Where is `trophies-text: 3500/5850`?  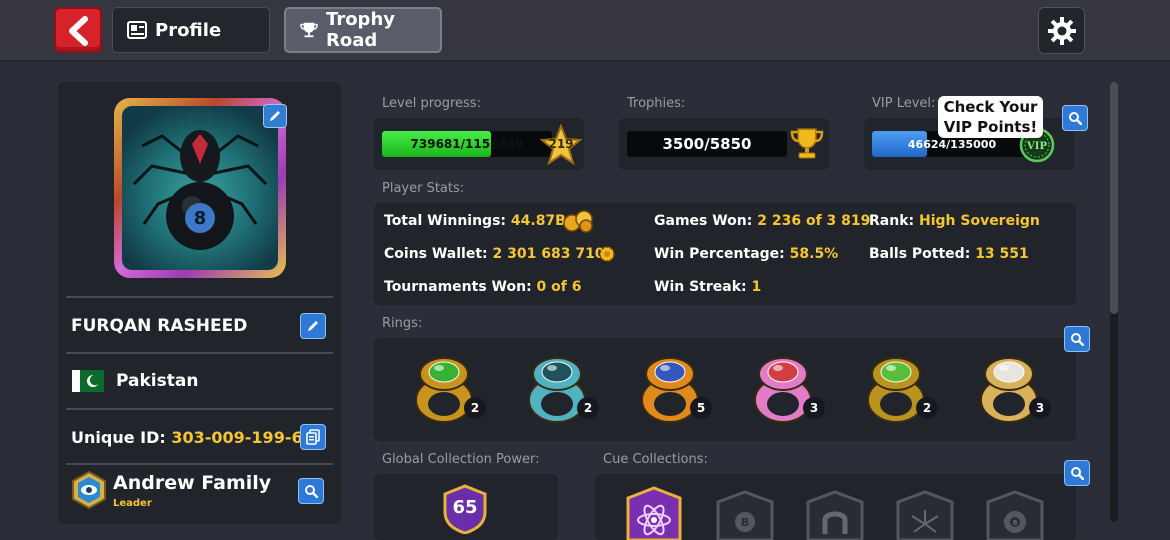 trophies-text: 3500/5850 is located at coordinates (707, 144).